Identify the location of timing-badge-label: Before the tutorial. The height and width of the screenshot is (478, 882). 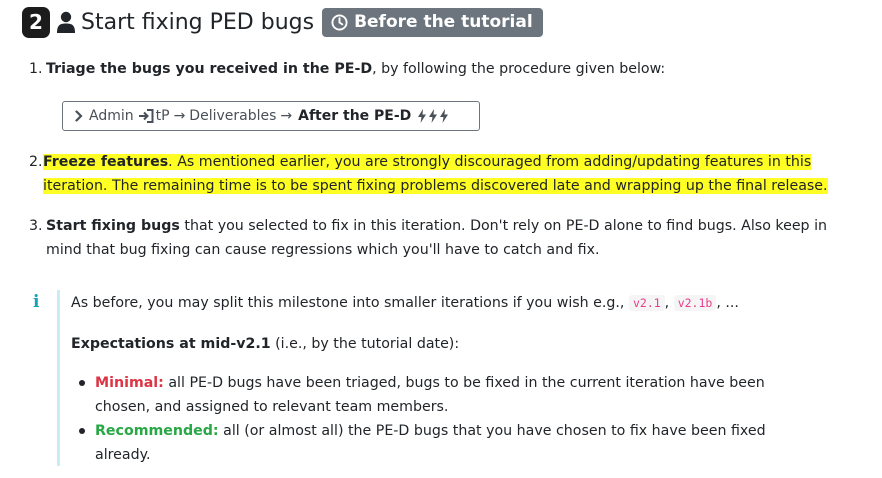
(443, 22).